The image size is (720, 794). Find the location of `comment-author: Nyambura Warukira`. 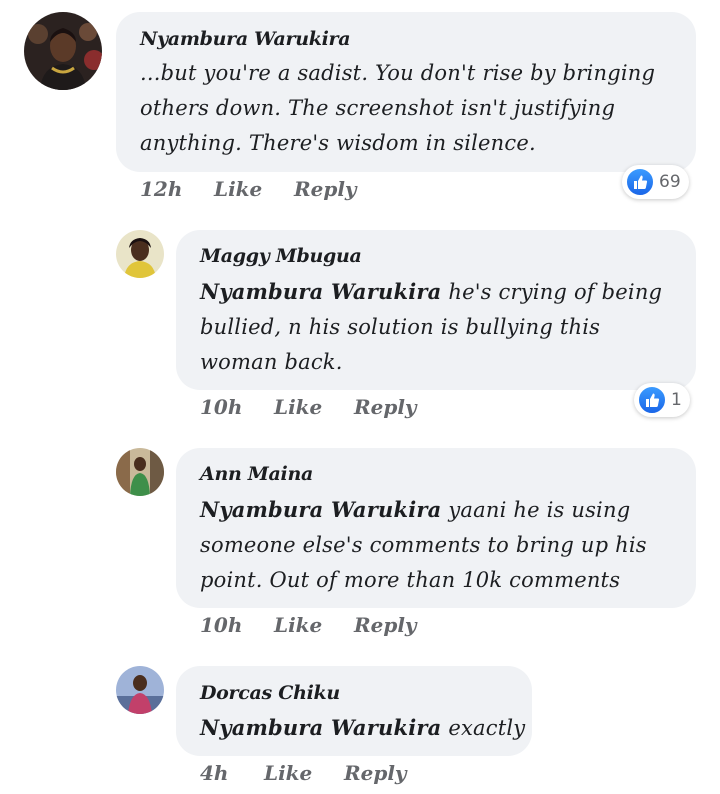

comment-author: Nyambura Warukira is located at coordinates (245, 39).